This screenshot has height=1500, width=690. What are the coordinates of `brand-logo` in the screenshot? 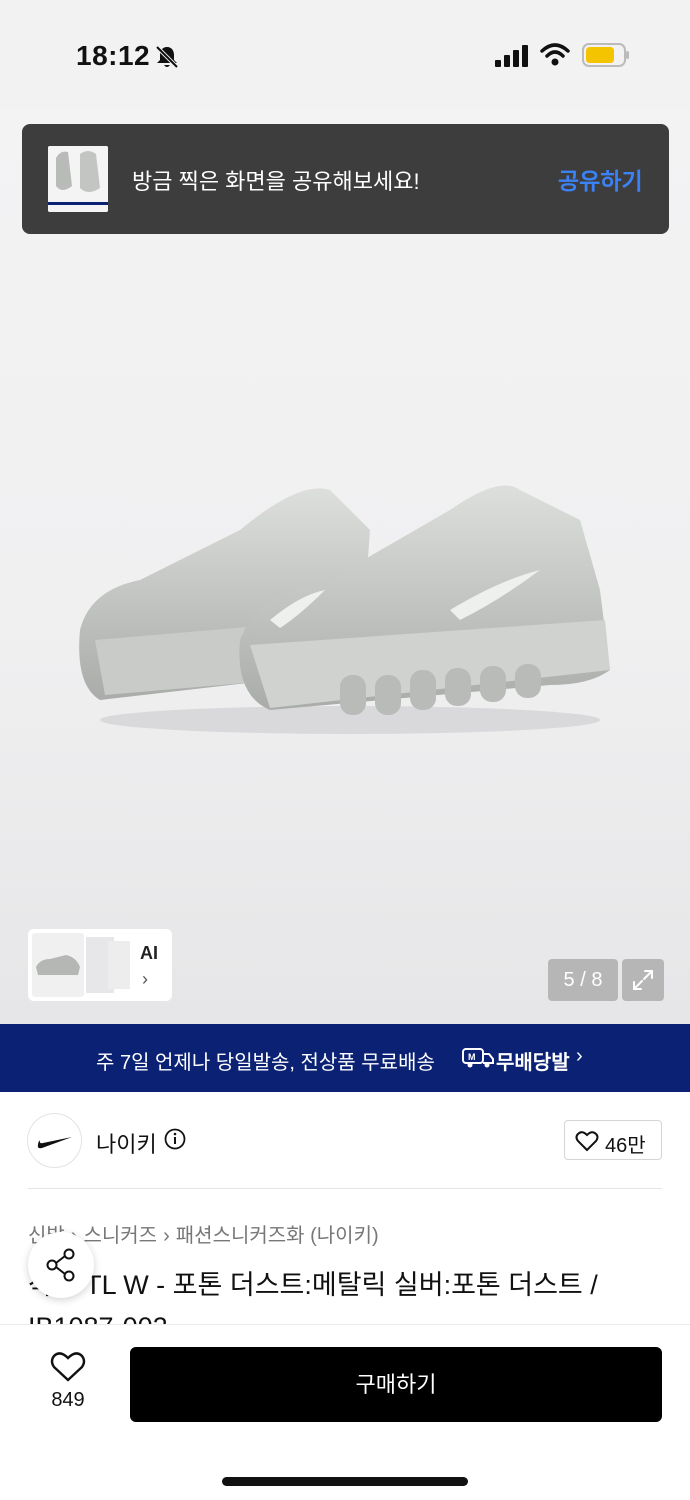 It's located at (54, 1140).